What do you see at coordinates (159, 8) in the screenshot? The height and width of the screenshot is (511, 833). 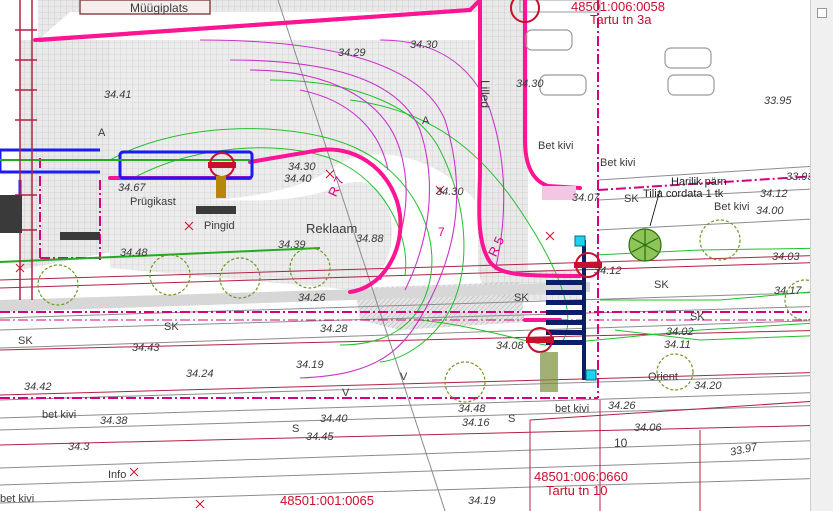 I see `label-market: Müügiplats` at bounding box center [159, 8].